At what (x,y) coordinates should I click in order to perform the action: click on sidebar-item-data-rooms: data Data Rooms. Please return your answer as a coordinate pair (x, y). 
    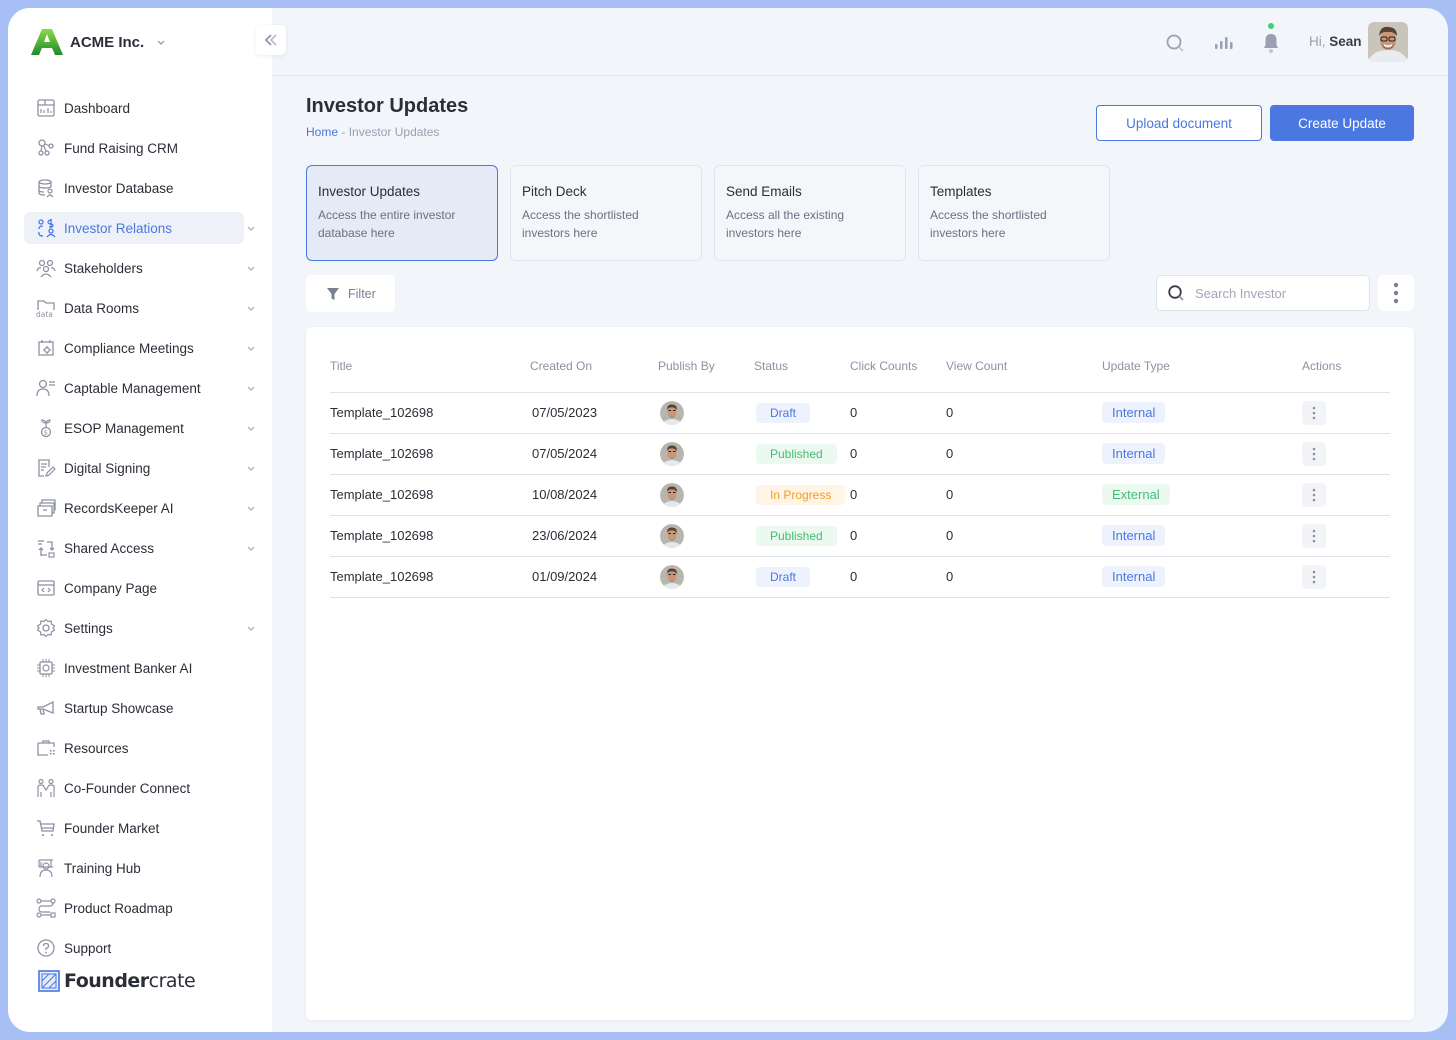
    Looking at the image, I should click on (144, 308).